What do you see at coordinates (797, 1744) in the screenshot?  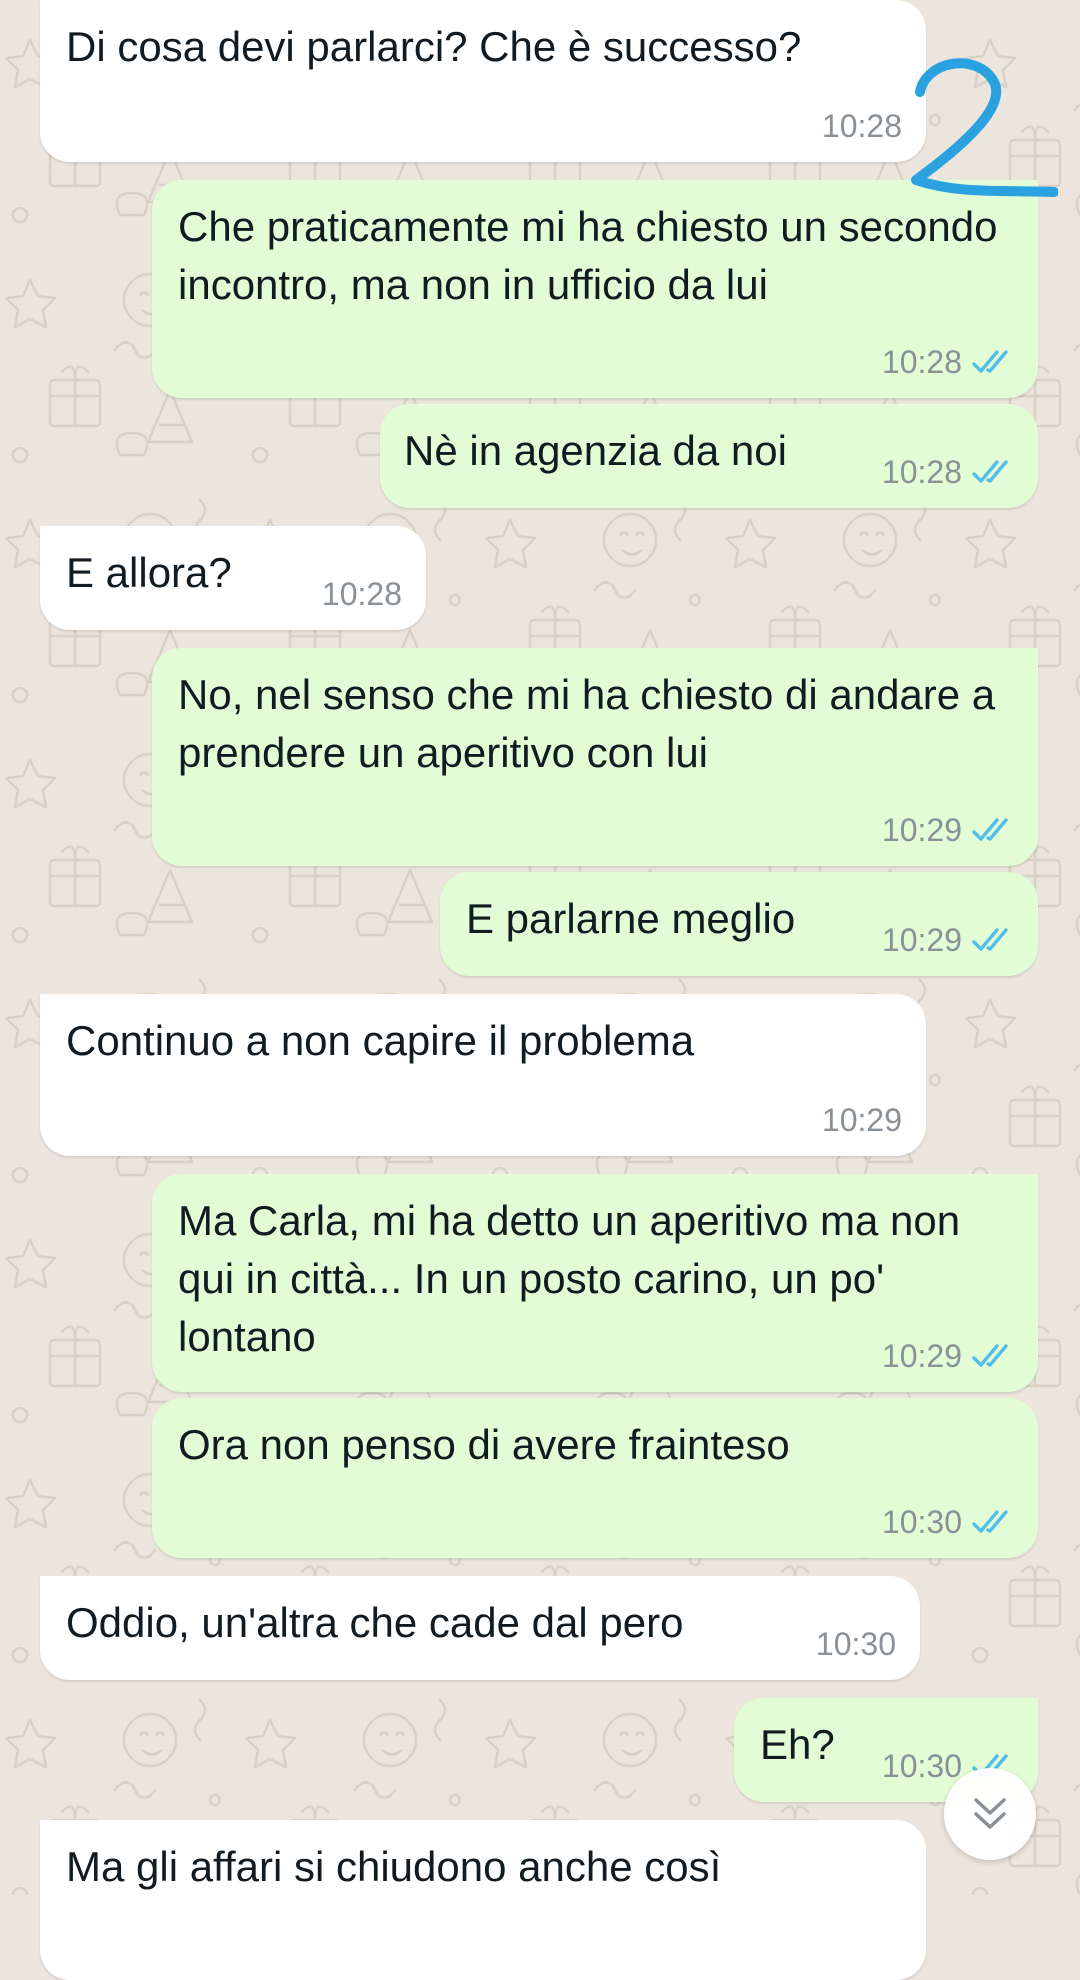 I see `message-text: Eh?` at bounding box center [797, 1744].